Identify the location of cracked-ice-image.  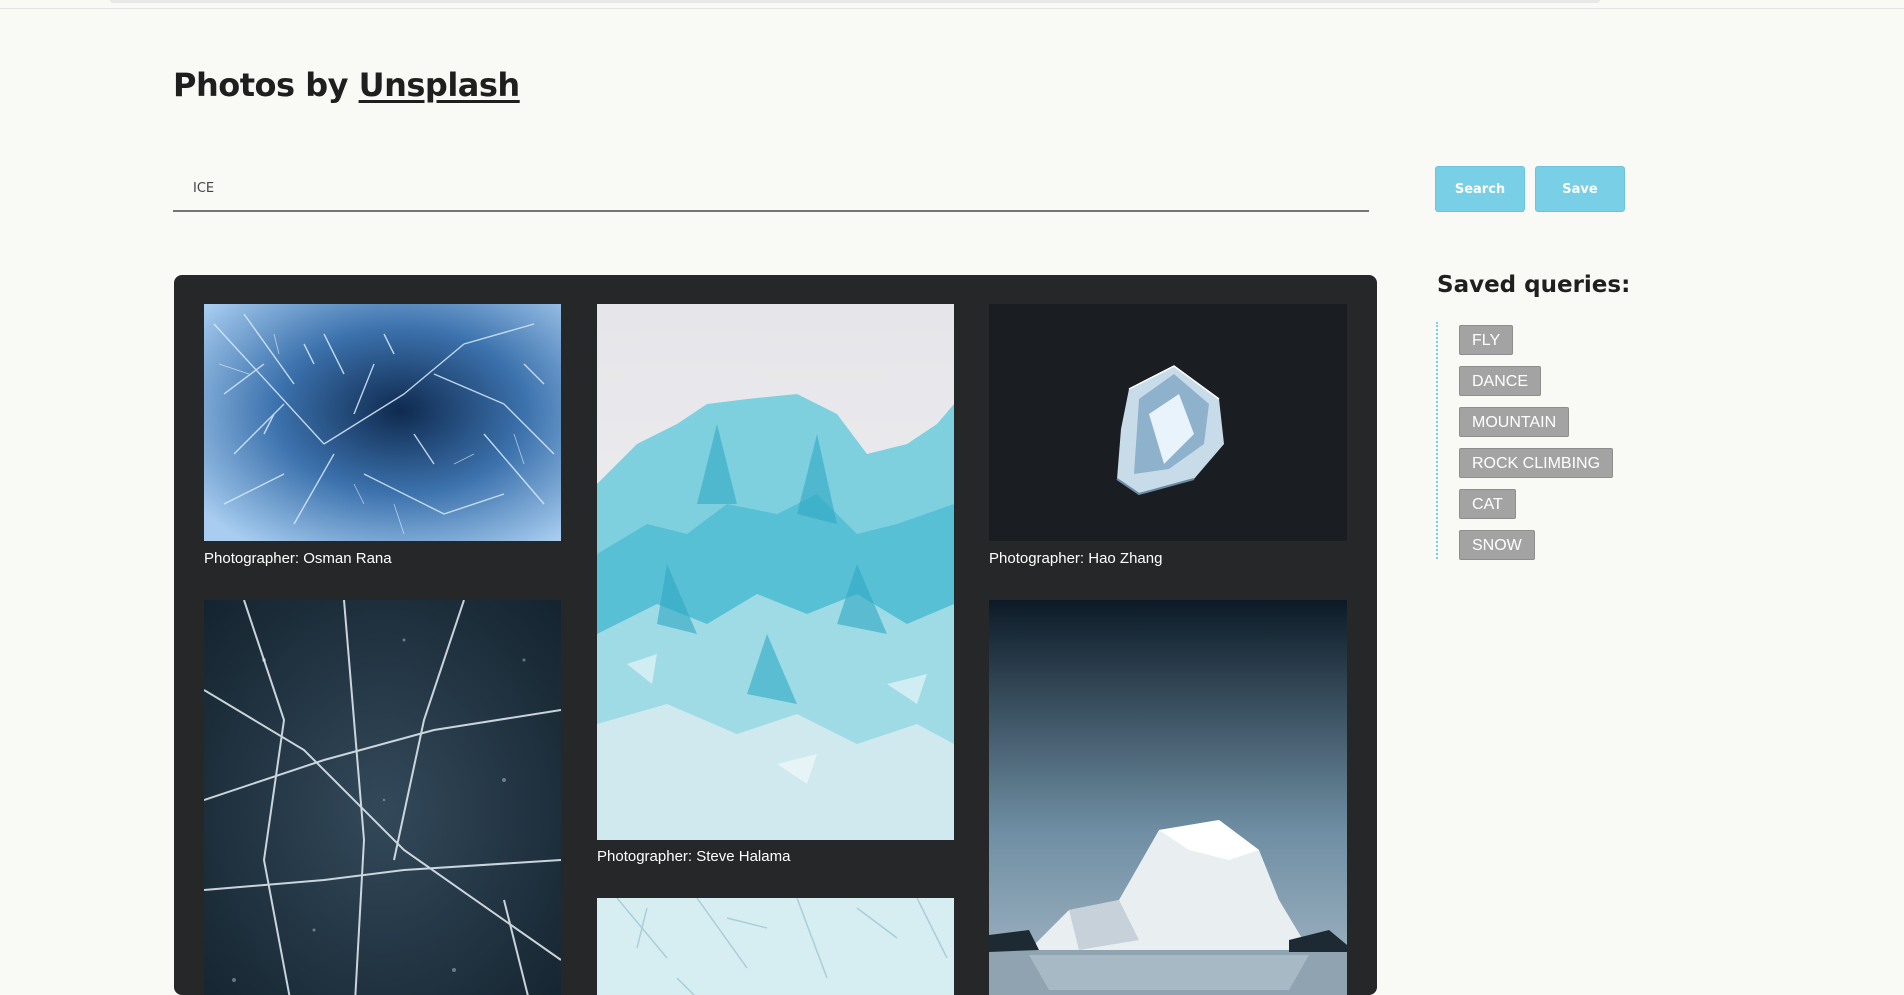
(382, 797).